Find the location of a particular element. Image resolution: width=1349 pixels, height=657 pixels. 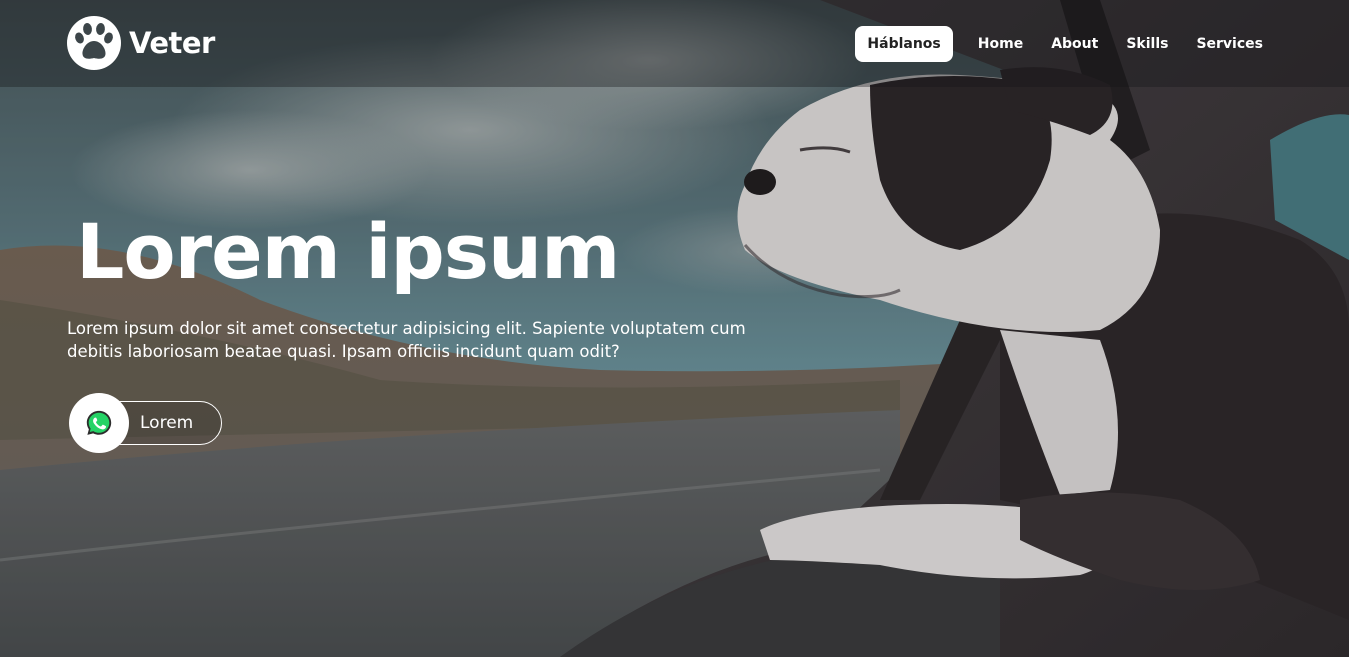

whatsapp-cta-button: Lorem is located at coordinates (145, 423).